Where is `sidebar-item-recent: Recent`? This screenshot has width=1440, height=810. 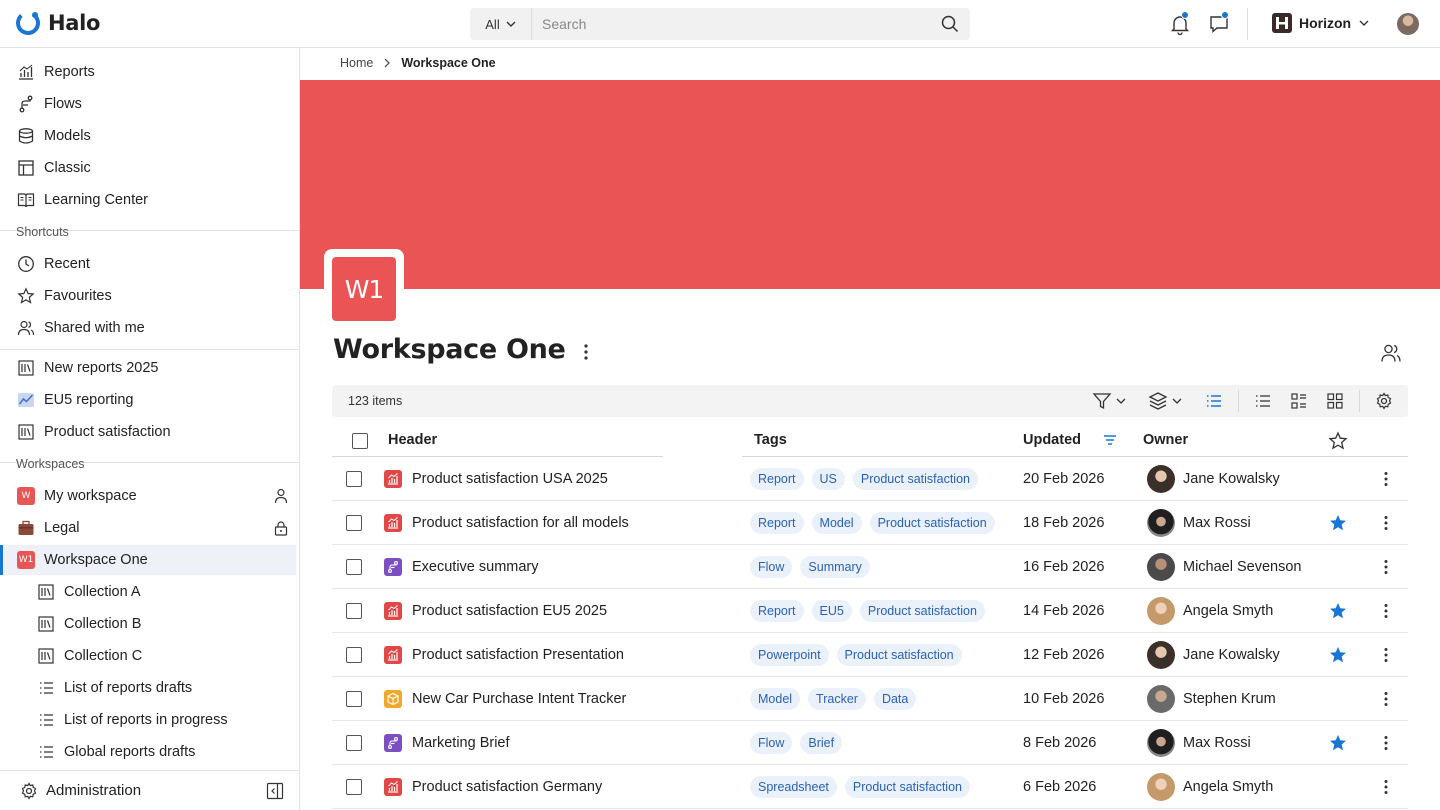
sidebar-item-recent: Recent is located at coordinates (148, 264).